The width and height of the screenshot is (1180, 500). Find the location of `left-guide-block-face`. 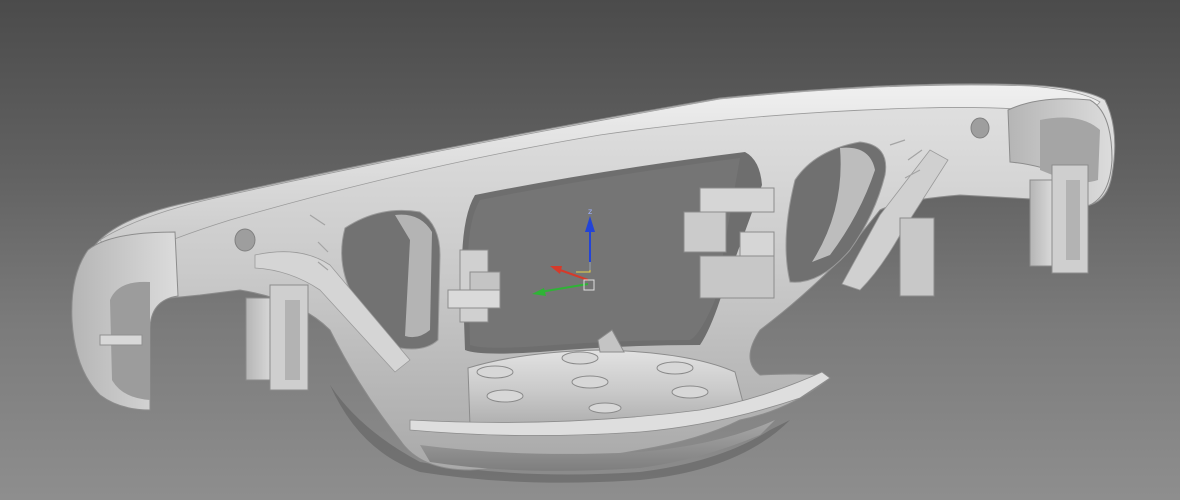

left-guide-block-face is located at coordinates (292, 340).